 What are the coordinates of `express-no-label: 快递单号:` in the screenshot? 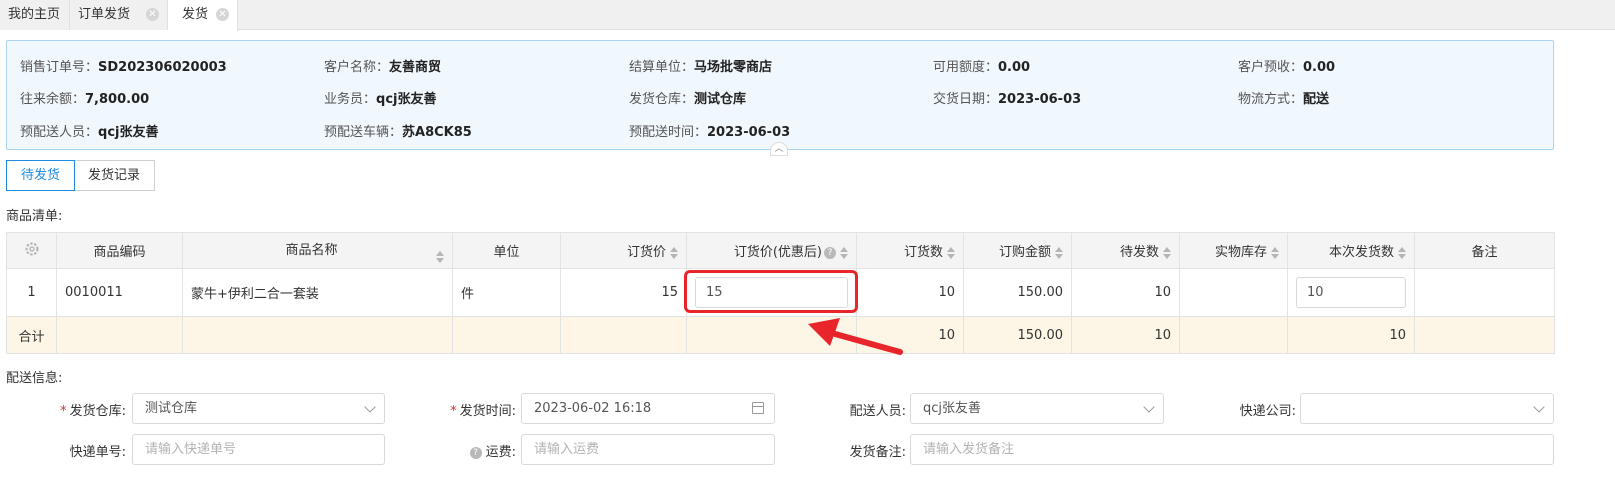 It's located at (97, 452).